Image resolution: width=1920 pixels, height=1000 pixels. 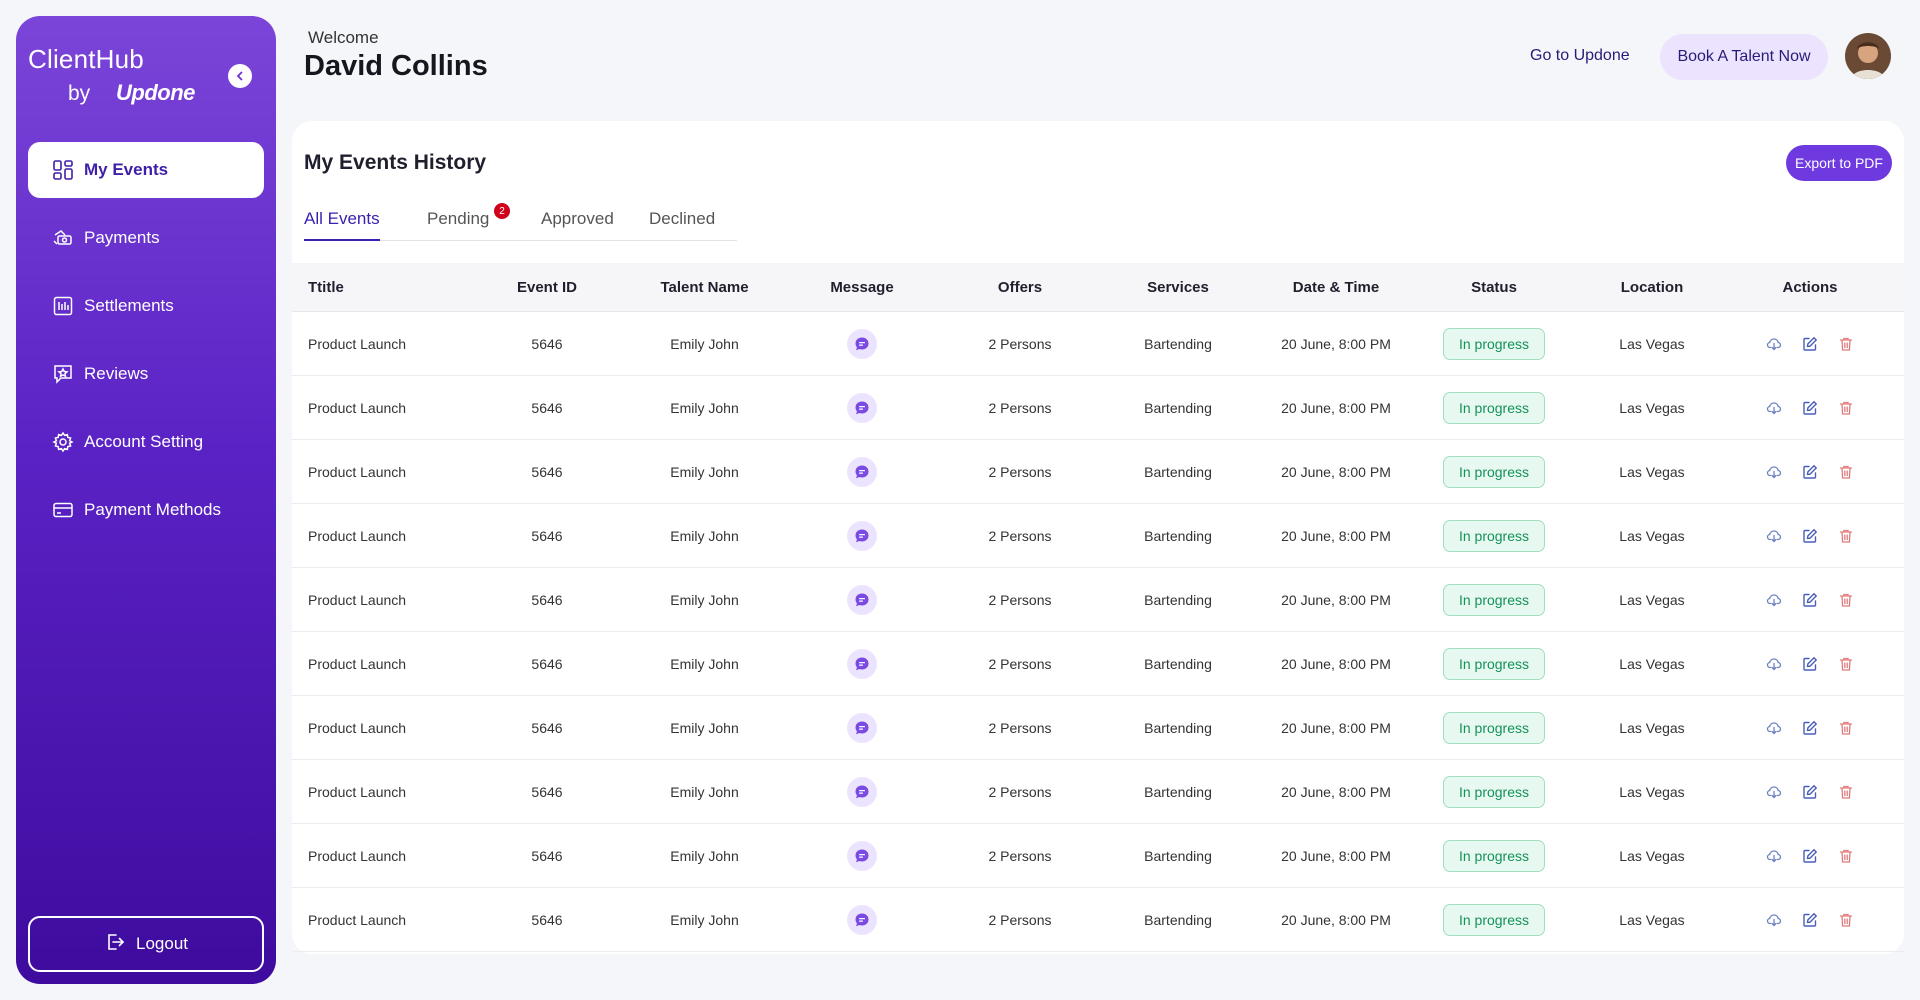 I want to click on sidebar-item-settlements: Settlements, so click(x=146, y=306).